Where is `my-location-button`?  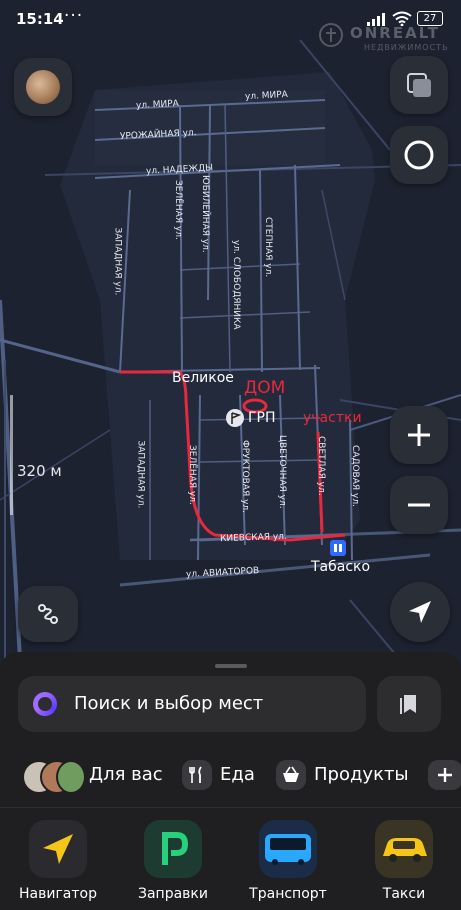
my-location-button is located at coordinates (420, 612).